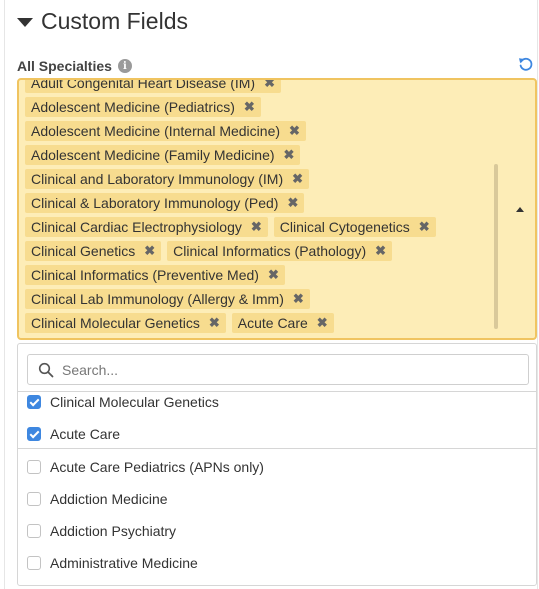 This screenshot has width=539, height=589. Describe the element at coordinates (157, 179) in the screenshot. I see `chip-label: Clinical and Laboratory Immunology (IM)` at that location.